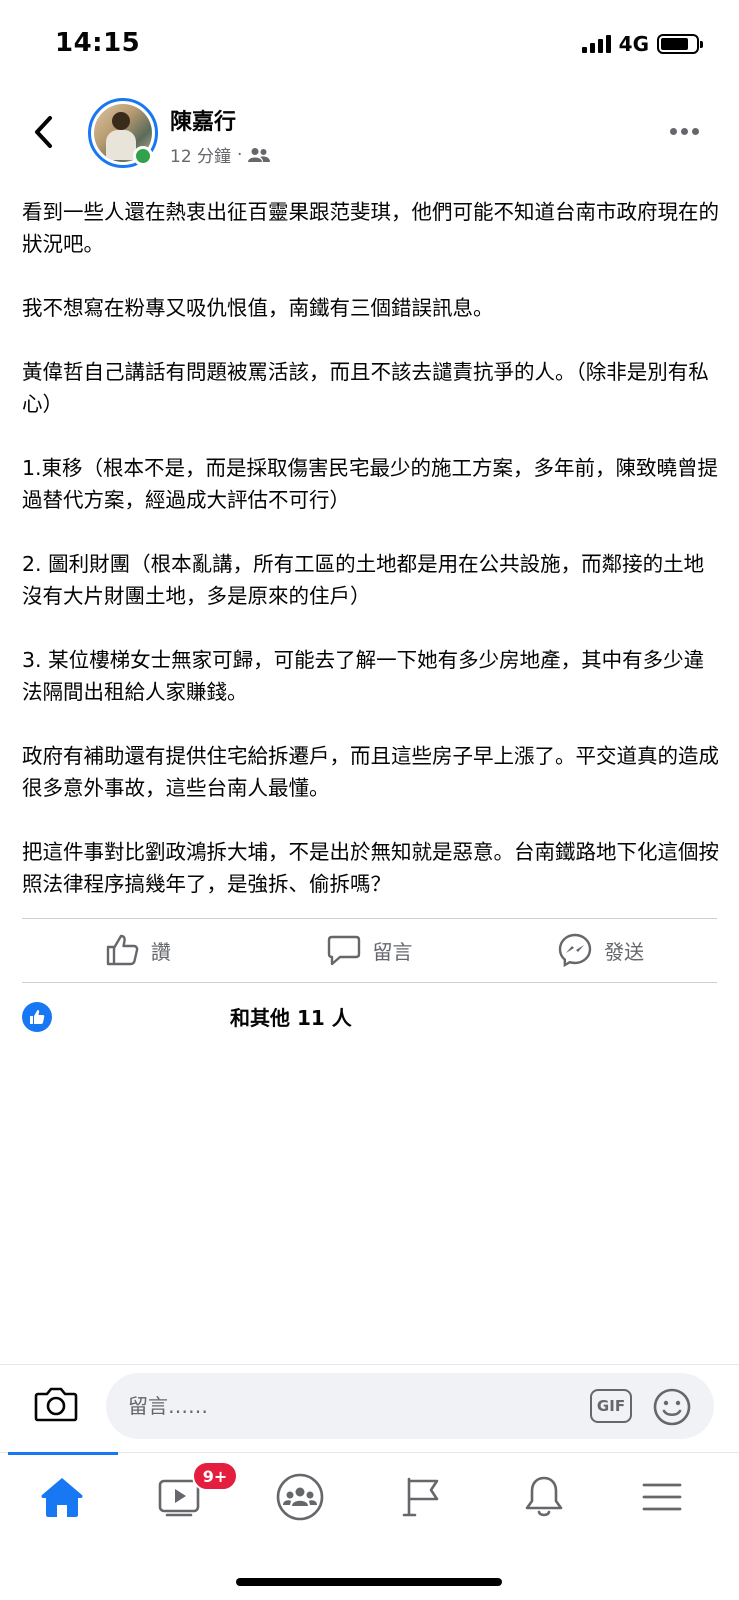  Describe the element at coordinates (200, 154) in the screenshot. I see `post-timestamp: 12 分鐘` at that location.